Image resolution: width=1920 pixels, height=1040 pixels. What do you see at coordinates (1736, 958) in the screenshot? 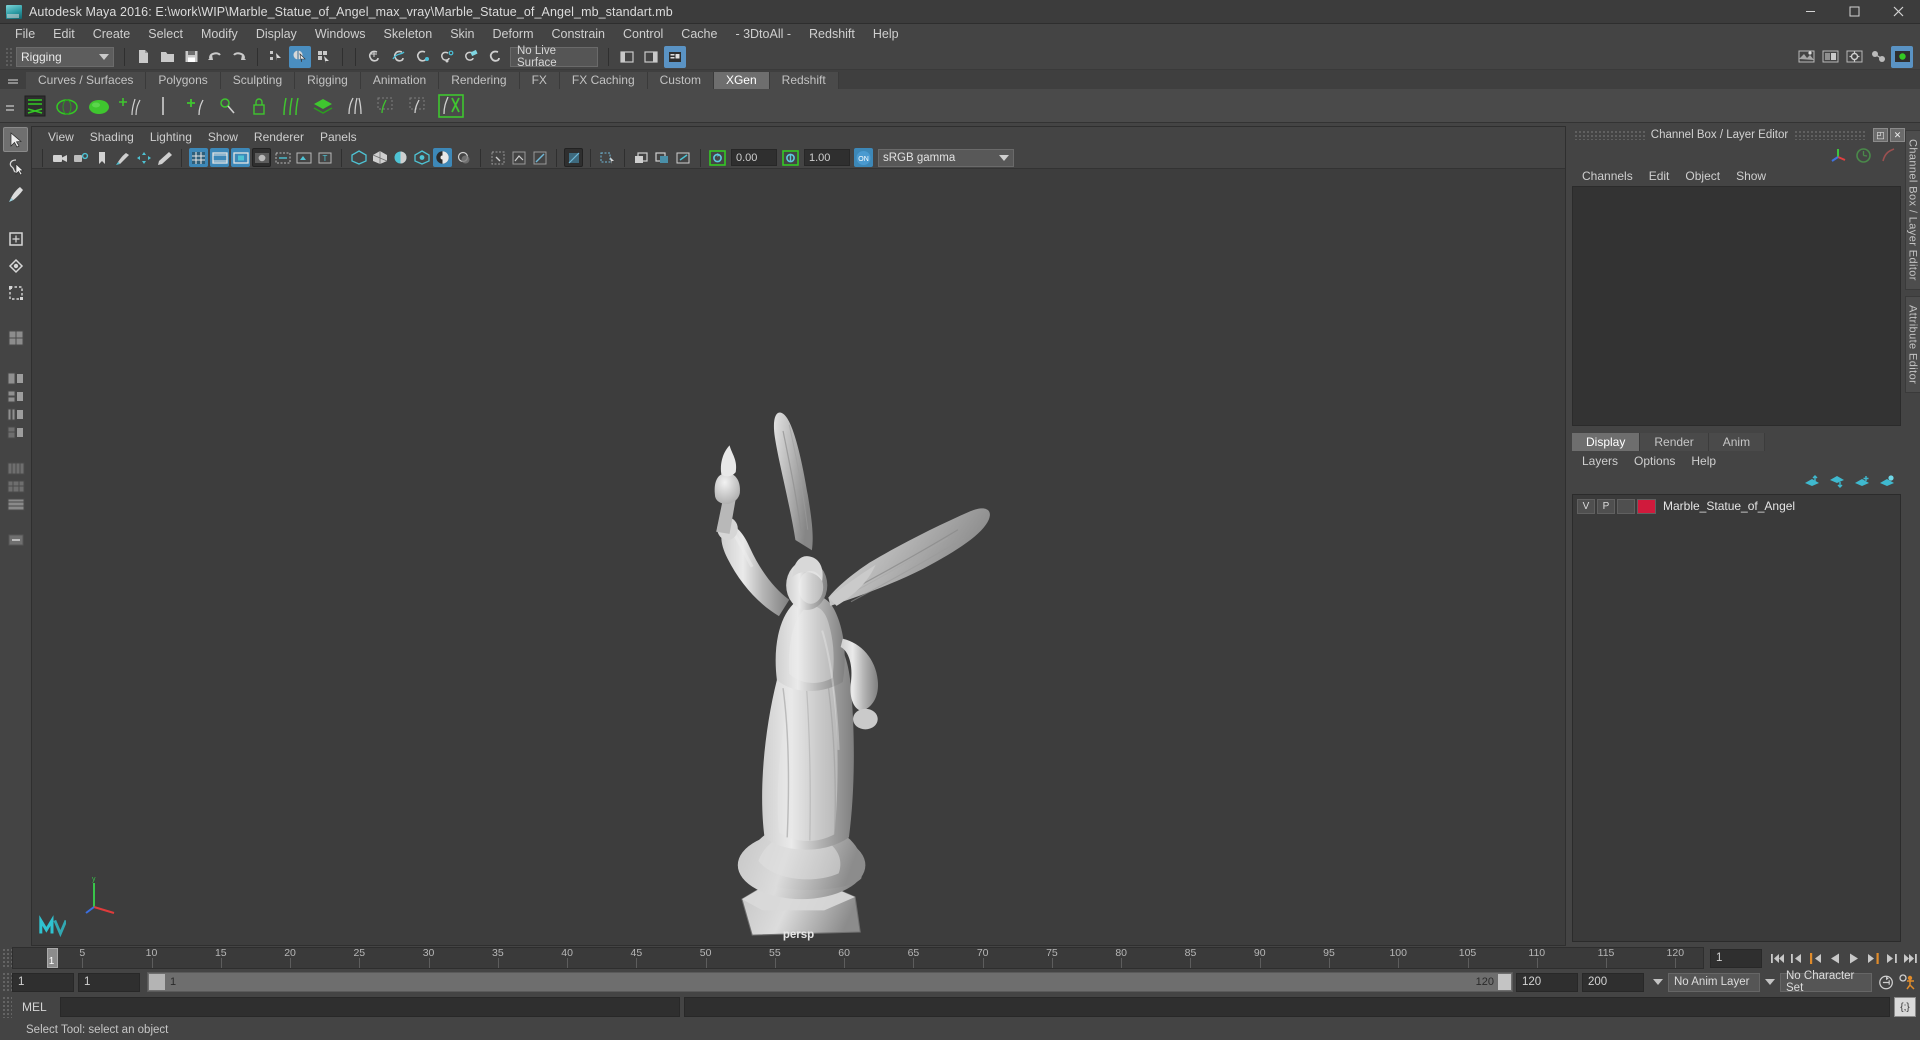
I see `current-frame-field: 1` at bounding box center [1736, 958].